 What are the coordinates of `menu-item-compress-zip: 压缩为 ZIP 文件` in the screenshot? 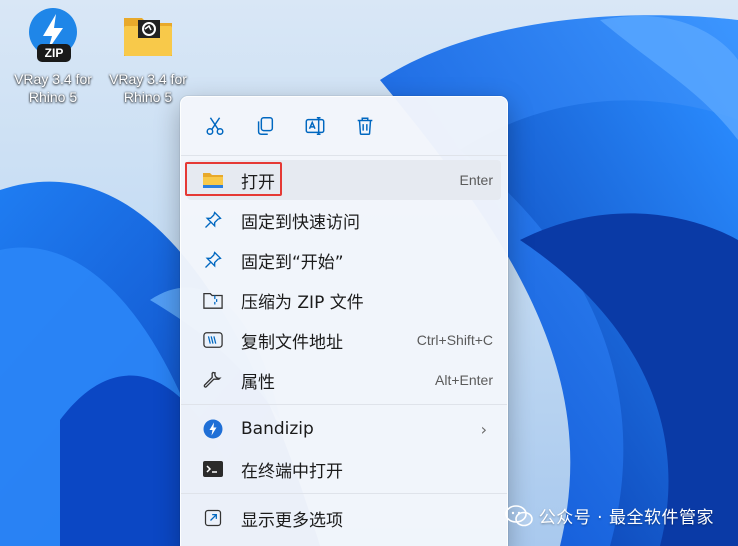 It's located at (344, 300).